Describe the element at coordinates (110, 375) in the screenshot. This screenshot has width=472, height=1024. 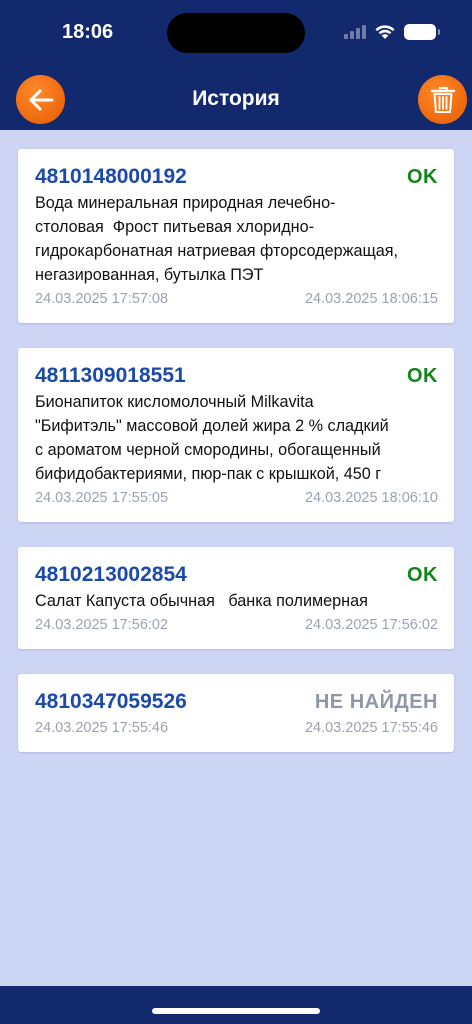
I see `item-barcode: 4811309018551` at that location.